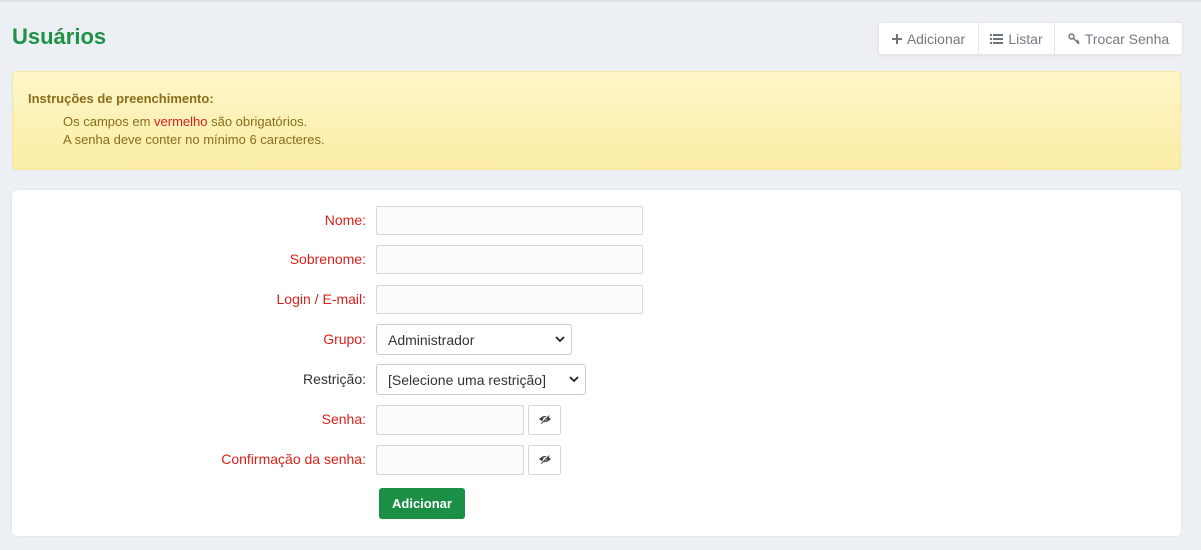 The width and height of the screenshot is (1201, 550). I want to click on instructions-line1-suffix: são obrigatórios., so click(257, 121).